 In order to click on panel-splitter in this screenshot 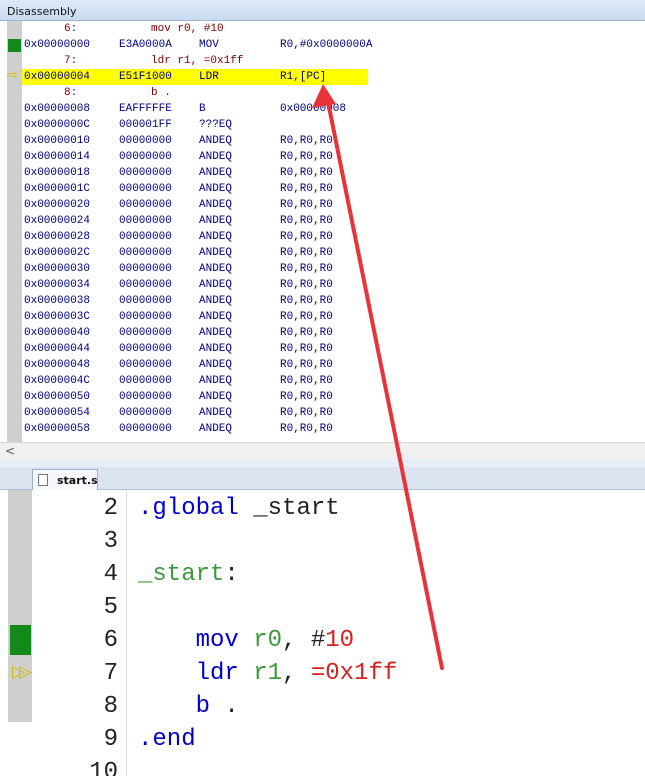, I will do `click(322, 463)`.